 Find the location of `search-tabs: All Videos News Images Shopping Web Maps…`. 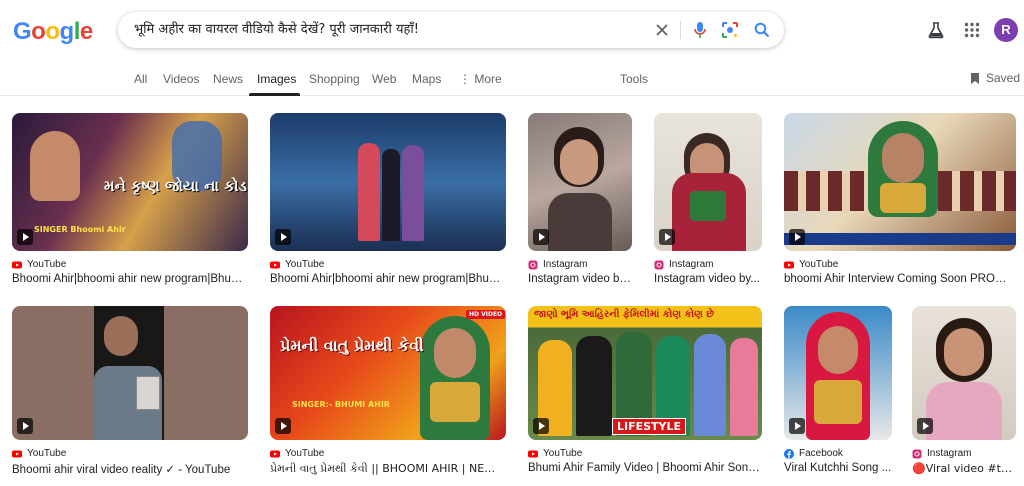

search-tabs: All Videos News Images Shopping Web Maps… is located at coordinates (512, 79).